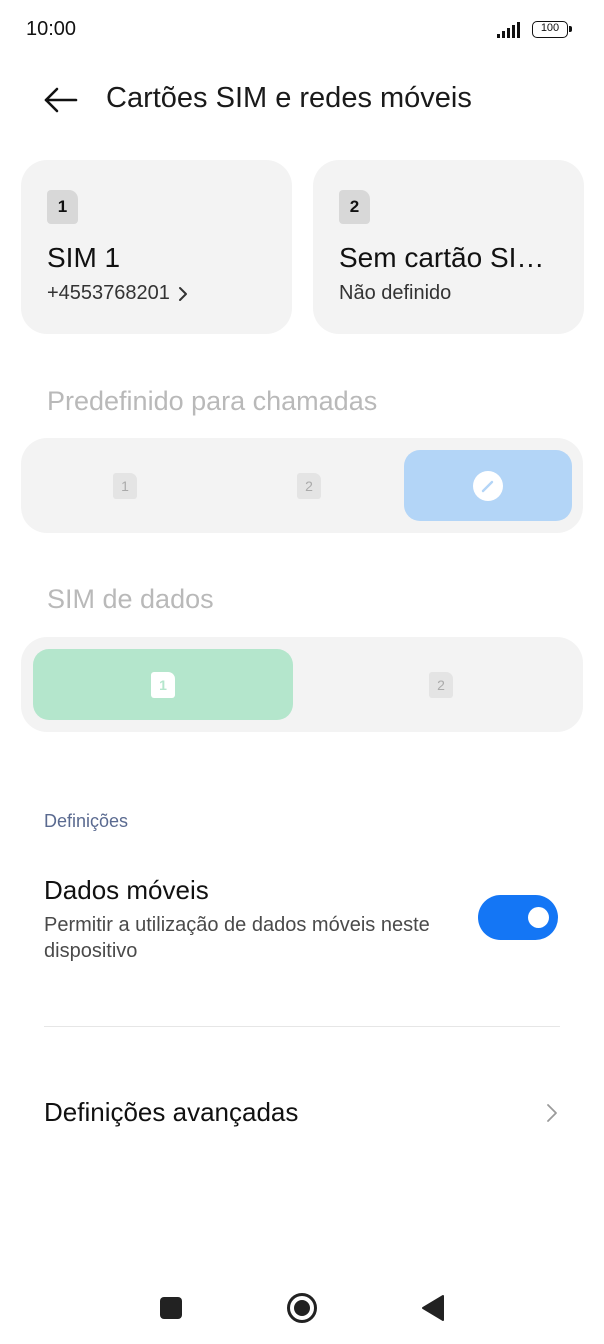 This screenshot has height=1344, width=604. Describe the element at coordinates (171, 1112) in the screenshot. I see `advanced-settings-title: Definições avançadas` at that location.